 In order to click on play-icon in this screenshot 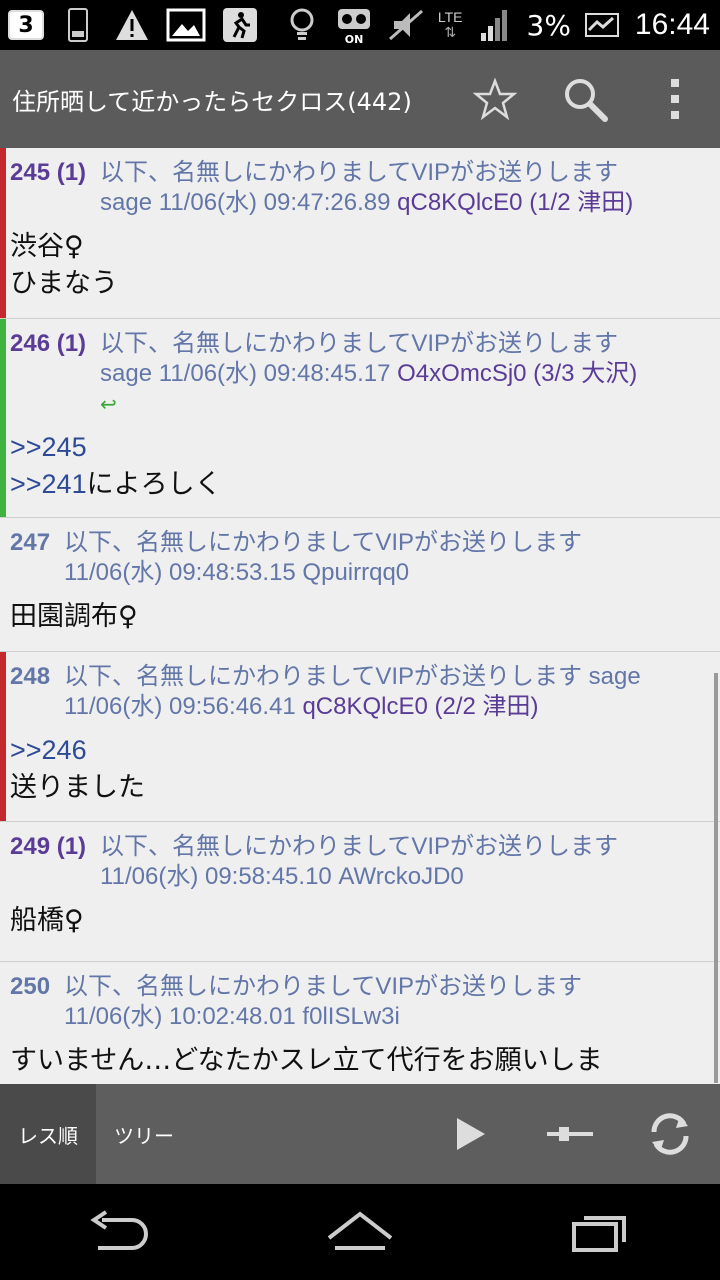, I will do `click(471, 1134)`.